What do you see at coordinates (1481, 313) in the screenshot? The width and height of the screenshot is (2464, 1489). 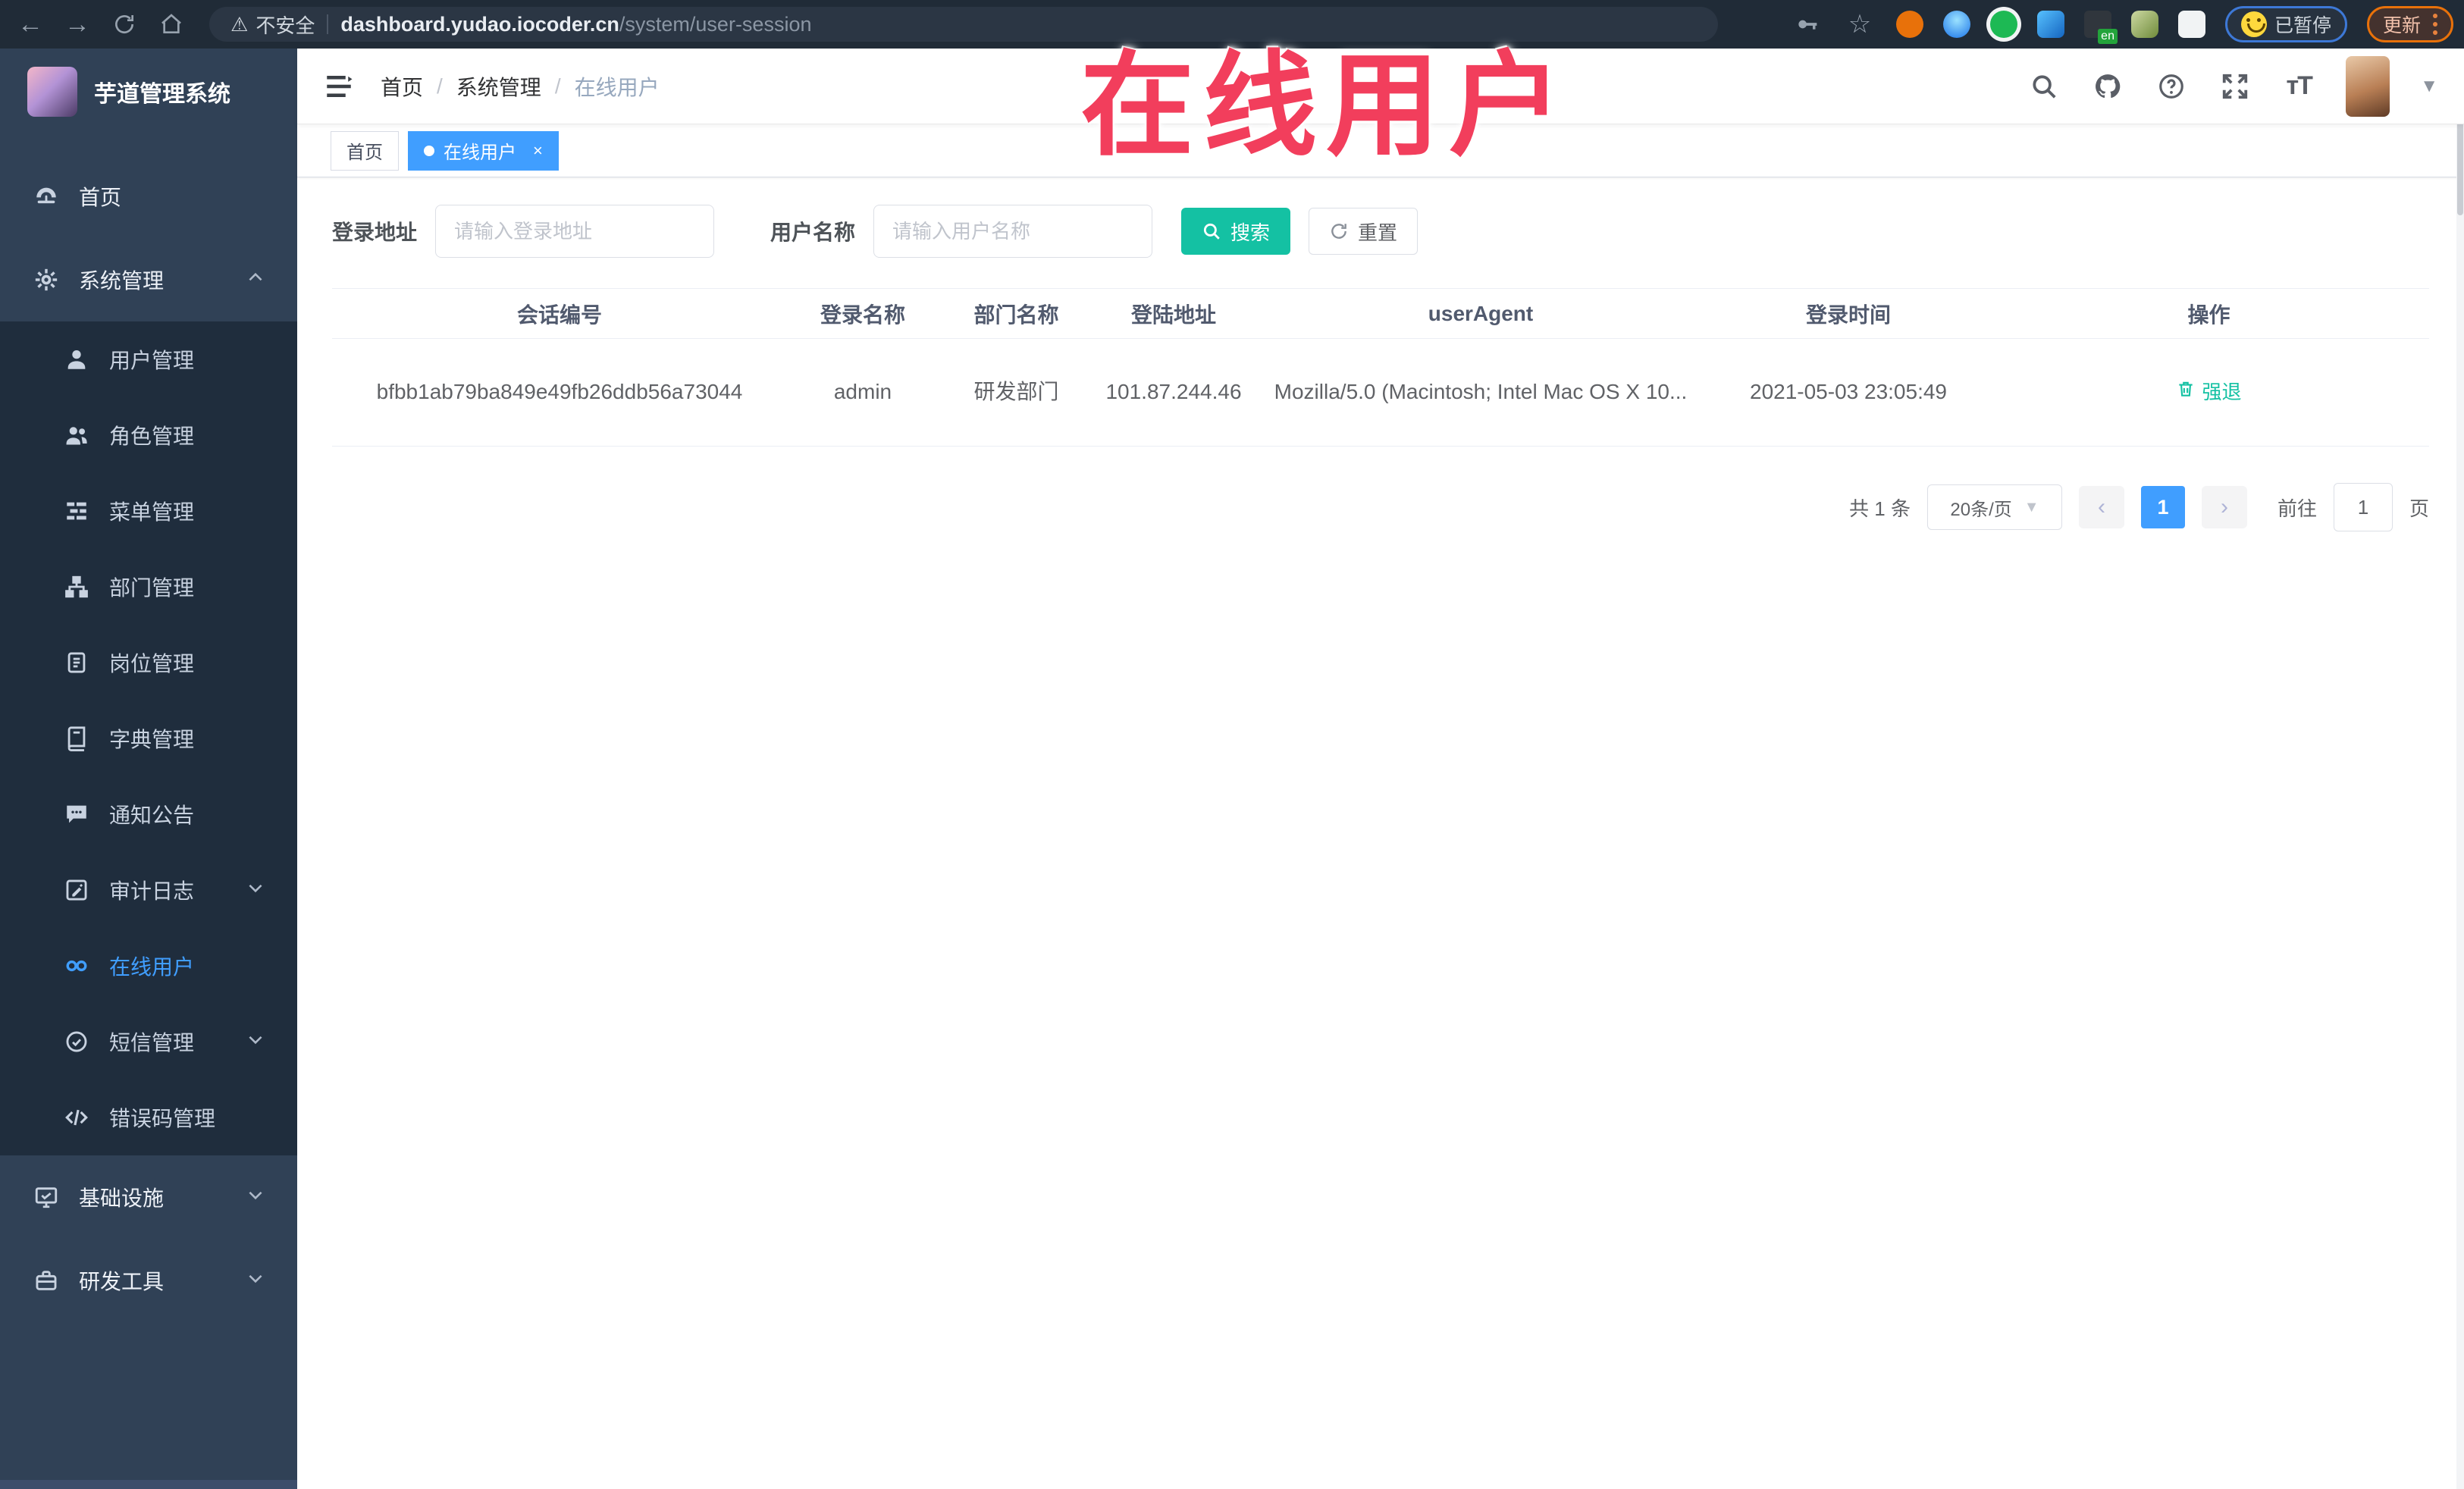 I see `column-header: userAgent` at bounding box center [1481, 313].